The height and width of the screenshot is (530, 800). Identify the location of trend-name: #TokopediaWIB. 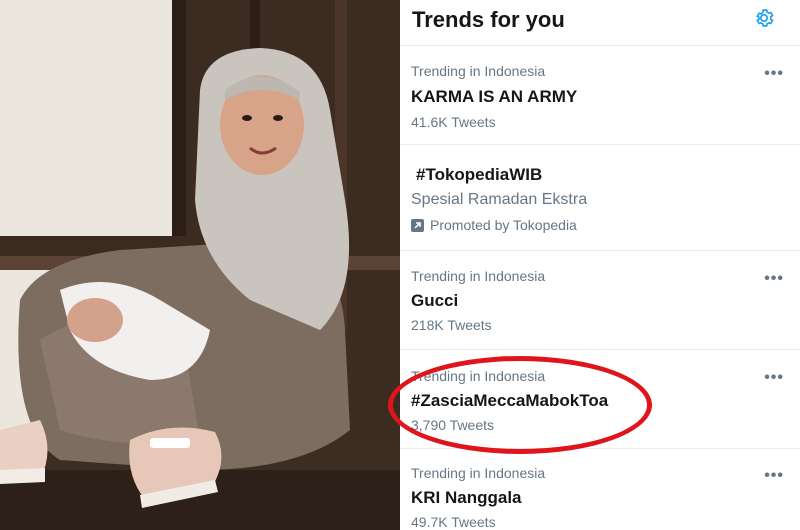
(479, 174).